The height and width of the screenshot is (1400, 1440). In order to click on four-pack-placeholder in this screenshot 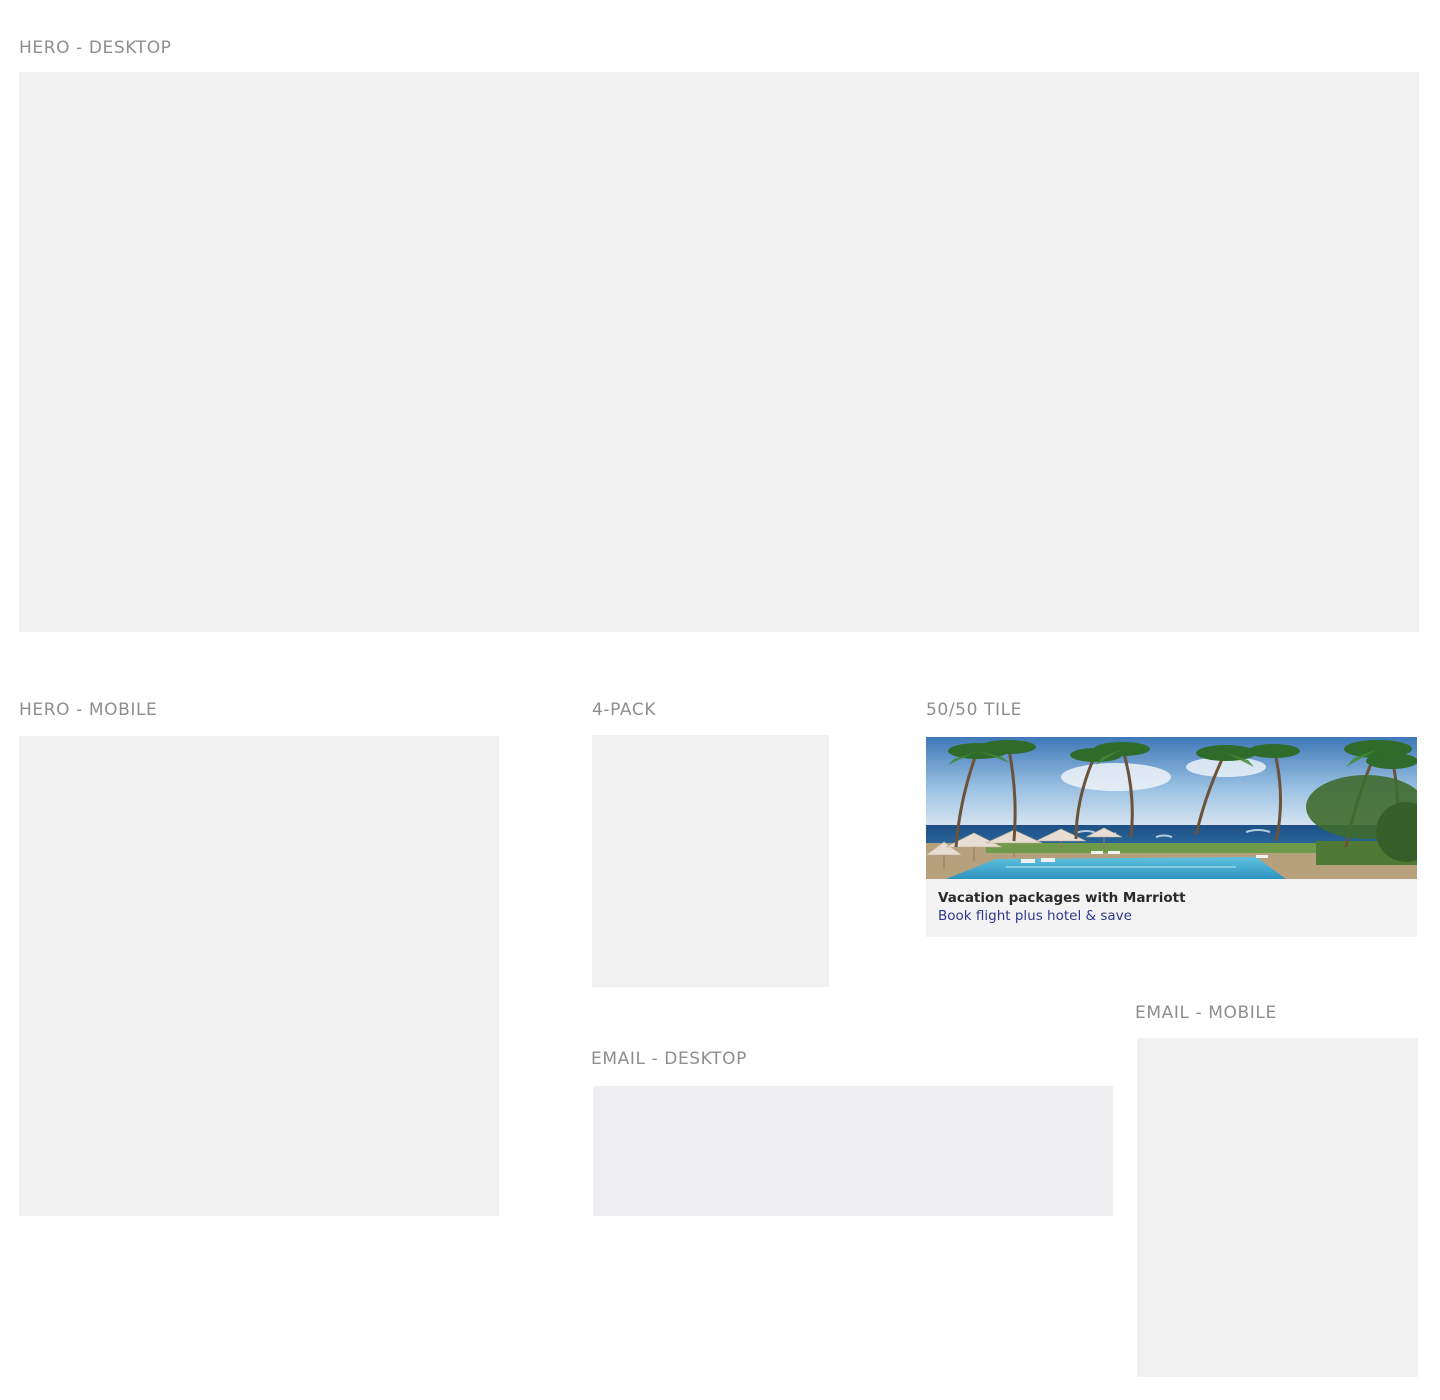, I will do `click(710, 861)`.